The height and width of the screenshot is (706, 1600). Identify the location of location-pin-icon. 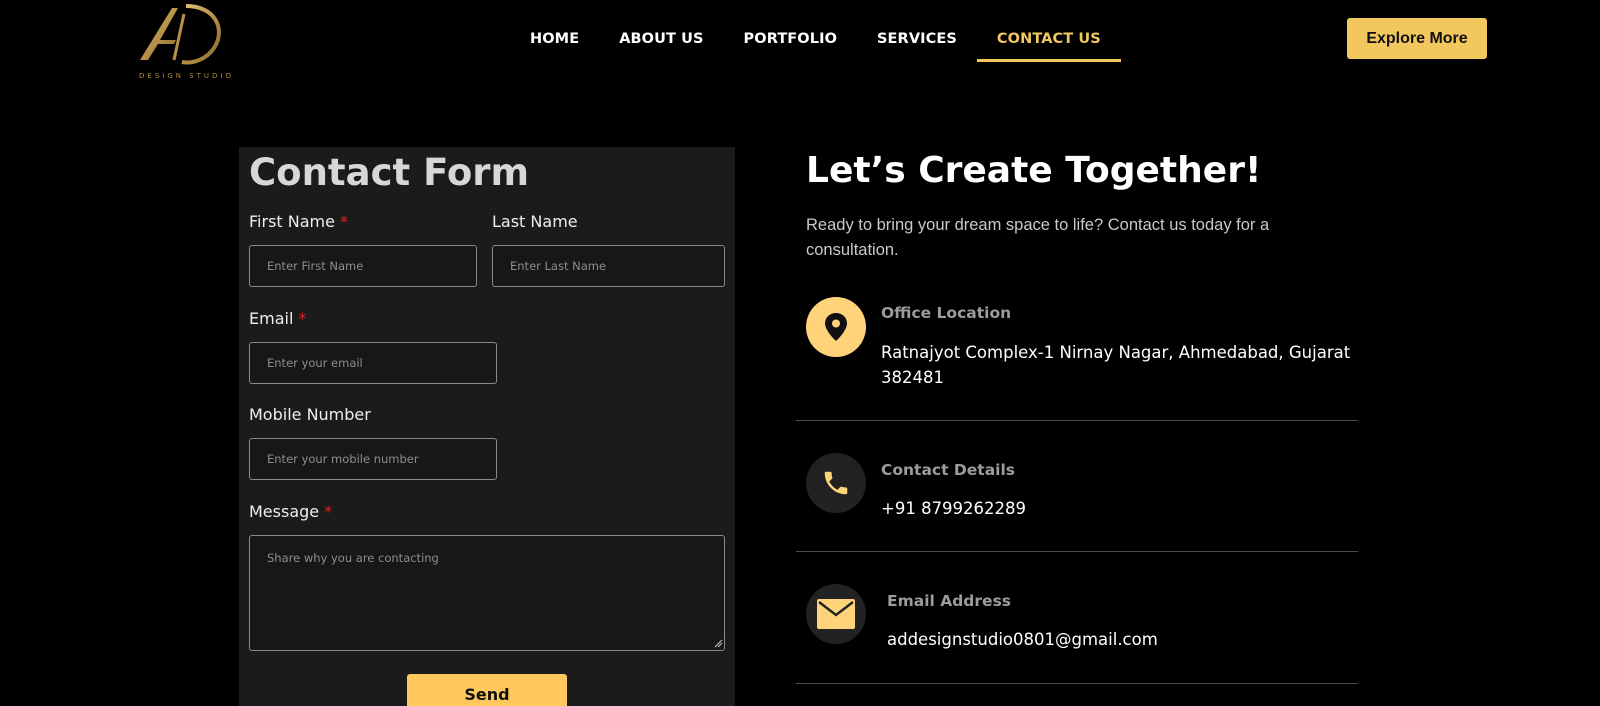
(836, 327).